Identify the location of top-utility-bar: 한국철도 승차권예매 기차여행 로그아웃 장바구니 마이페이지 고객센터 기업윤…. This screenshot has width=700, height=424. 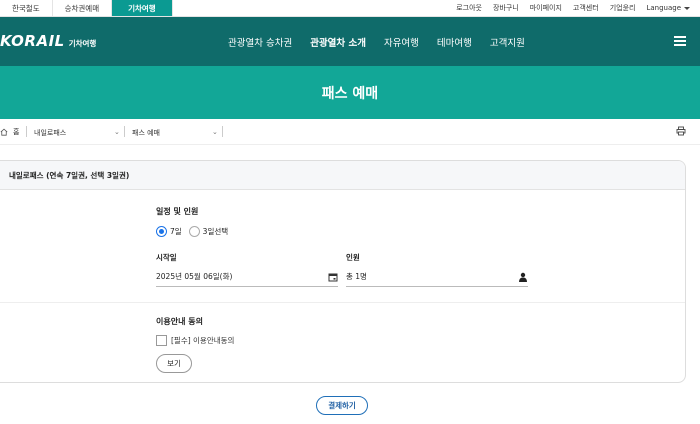
(350, 8).